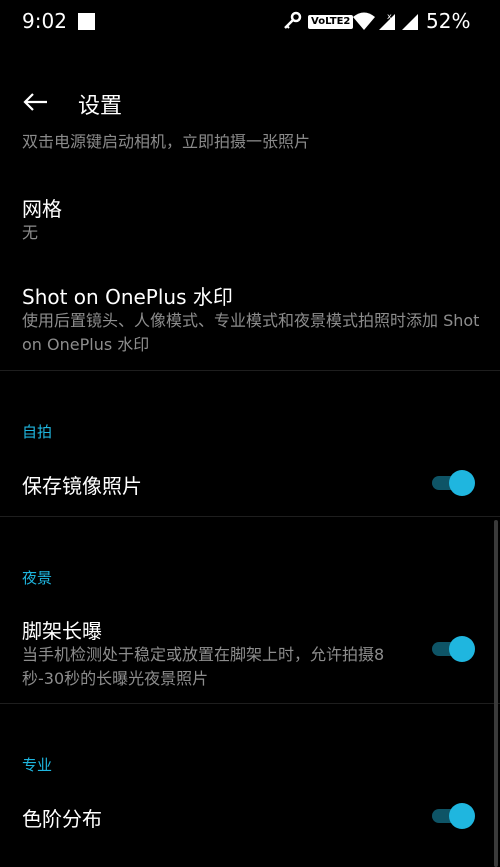 This screenshot has height=867, width=500. Describe the element at coordinates (293, 20) in the screenshot. I see `key-icon` at that location.